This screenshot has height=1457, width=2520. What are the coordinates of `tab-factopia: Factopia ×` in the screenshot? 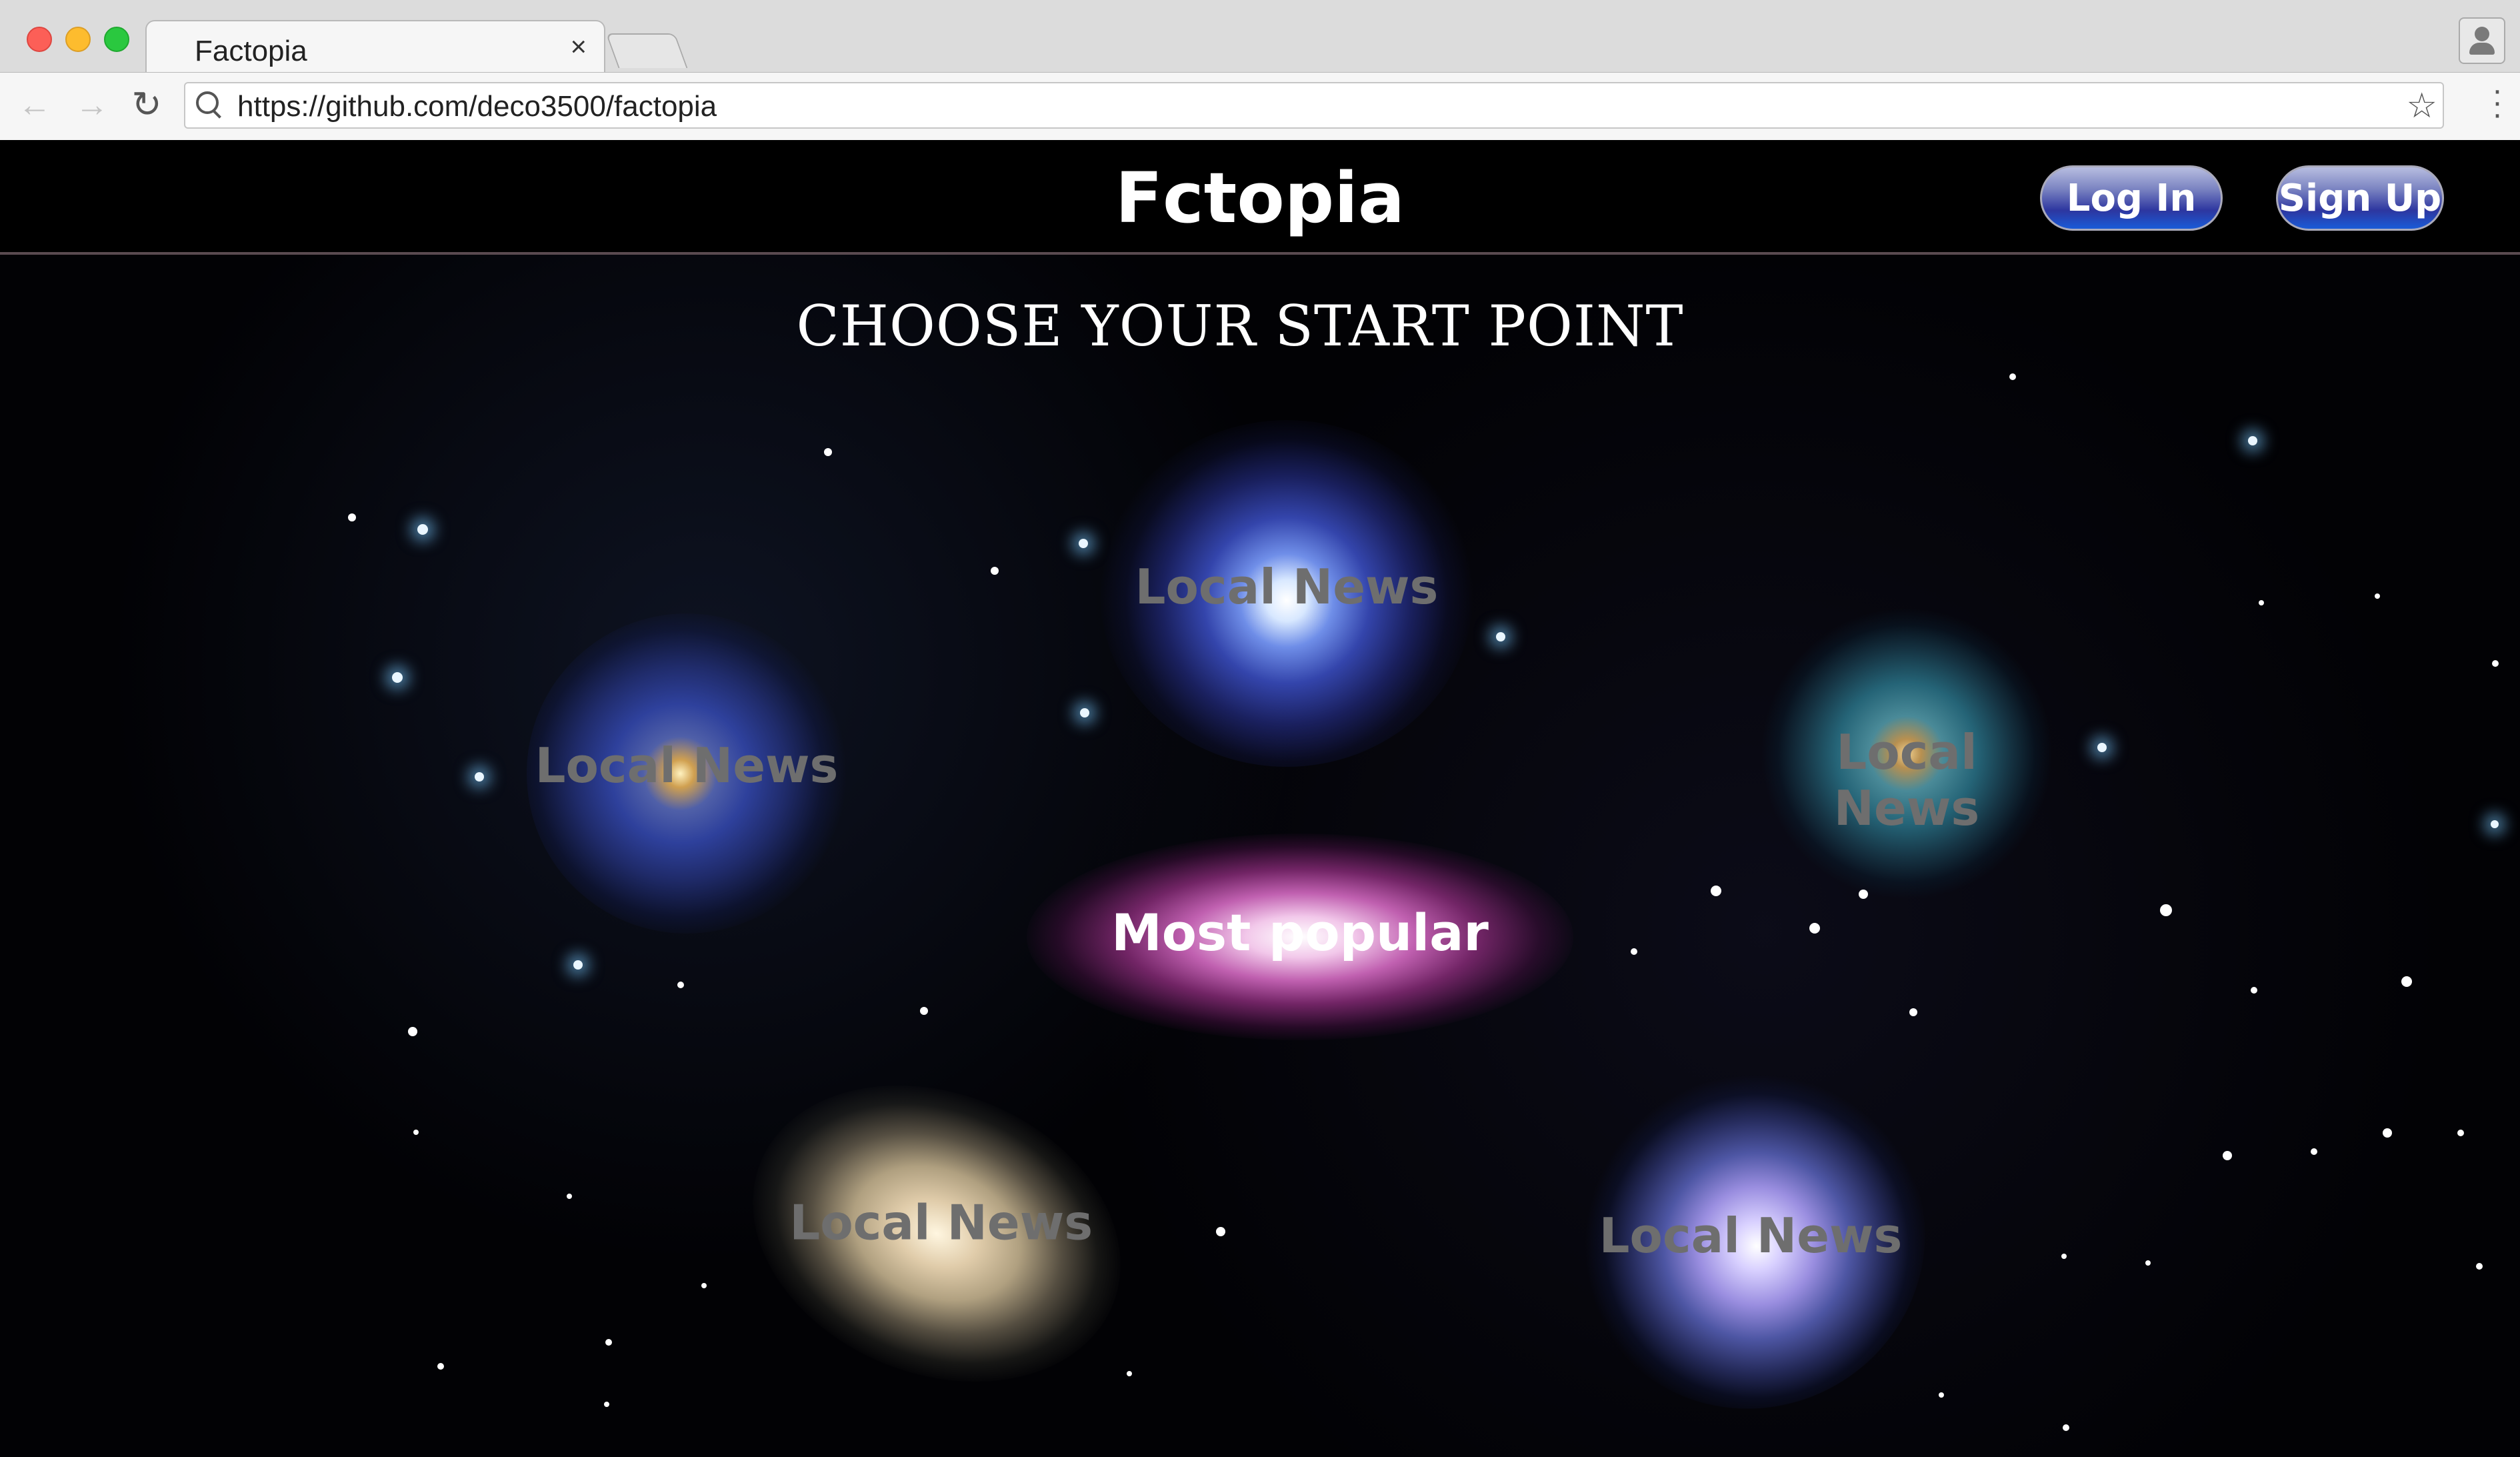 It's located at (375, 46).